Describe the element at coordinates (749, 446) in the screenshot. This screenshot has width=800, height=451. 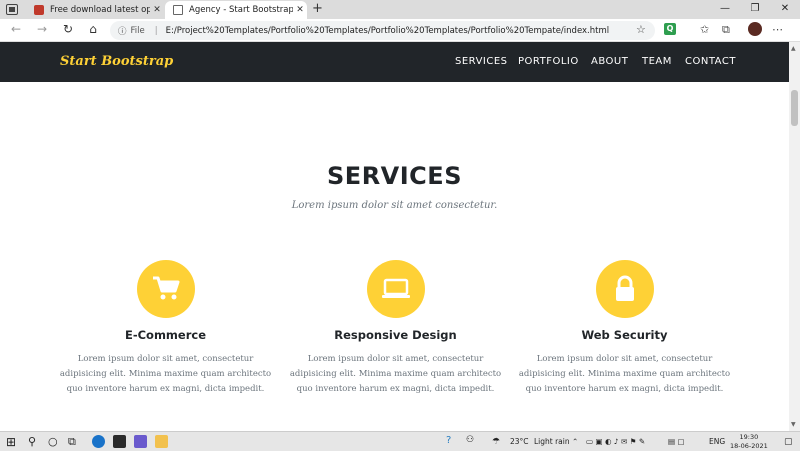
I see `clock-date: 18-06-2021` at that location.